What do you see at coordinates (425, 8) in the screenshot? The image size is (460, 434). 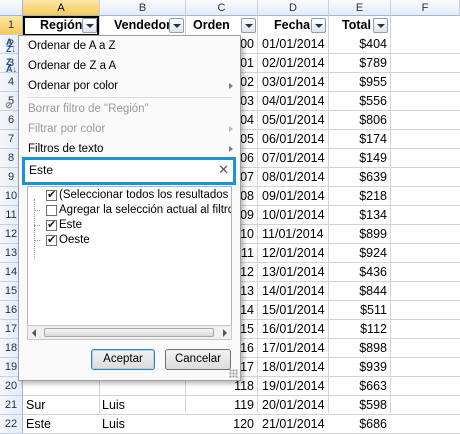 I see `column-header-f: F` at bounding box center [425, 8].